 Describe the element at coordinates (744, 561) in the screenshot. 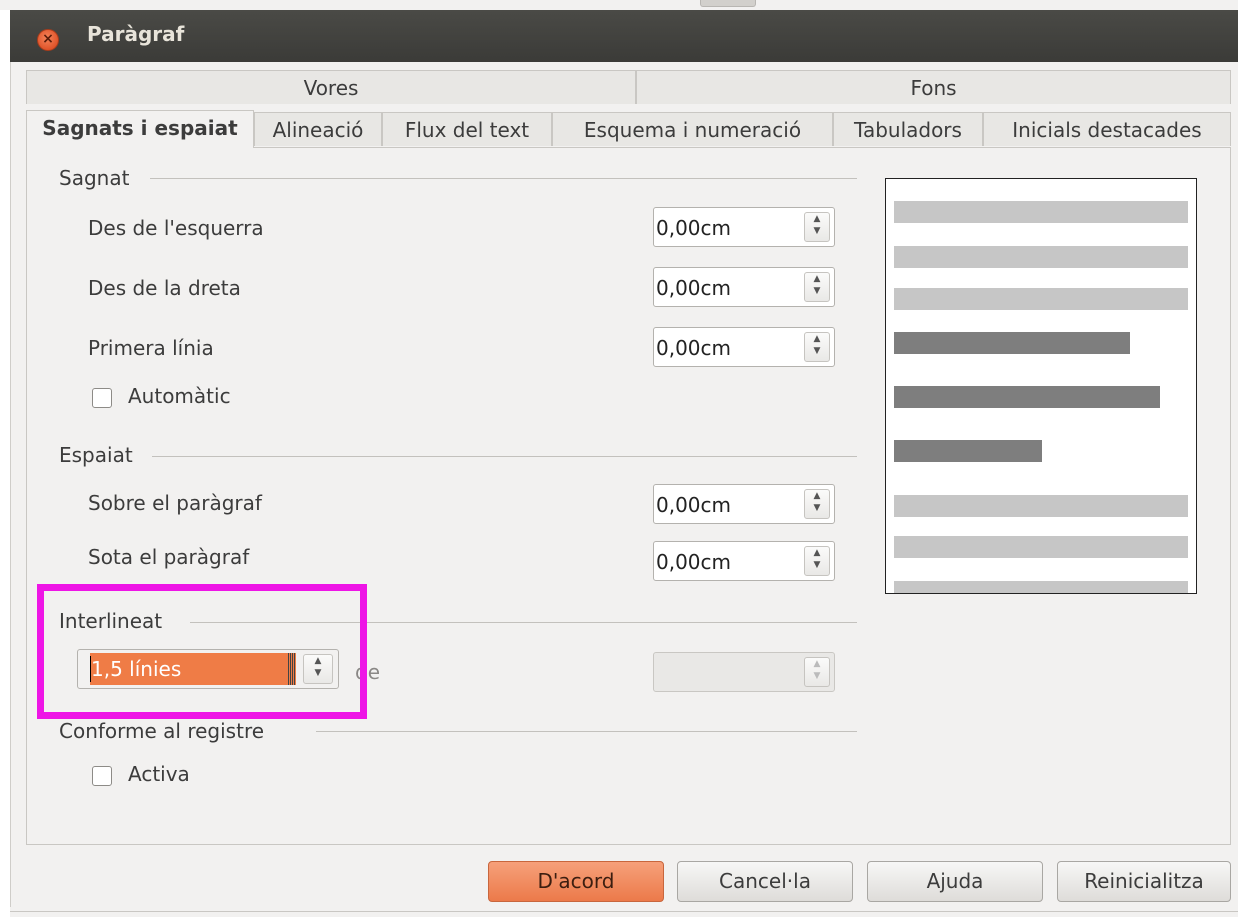

I see `below-paragraph-field: 0,00cm ▲ ▼` at that location.